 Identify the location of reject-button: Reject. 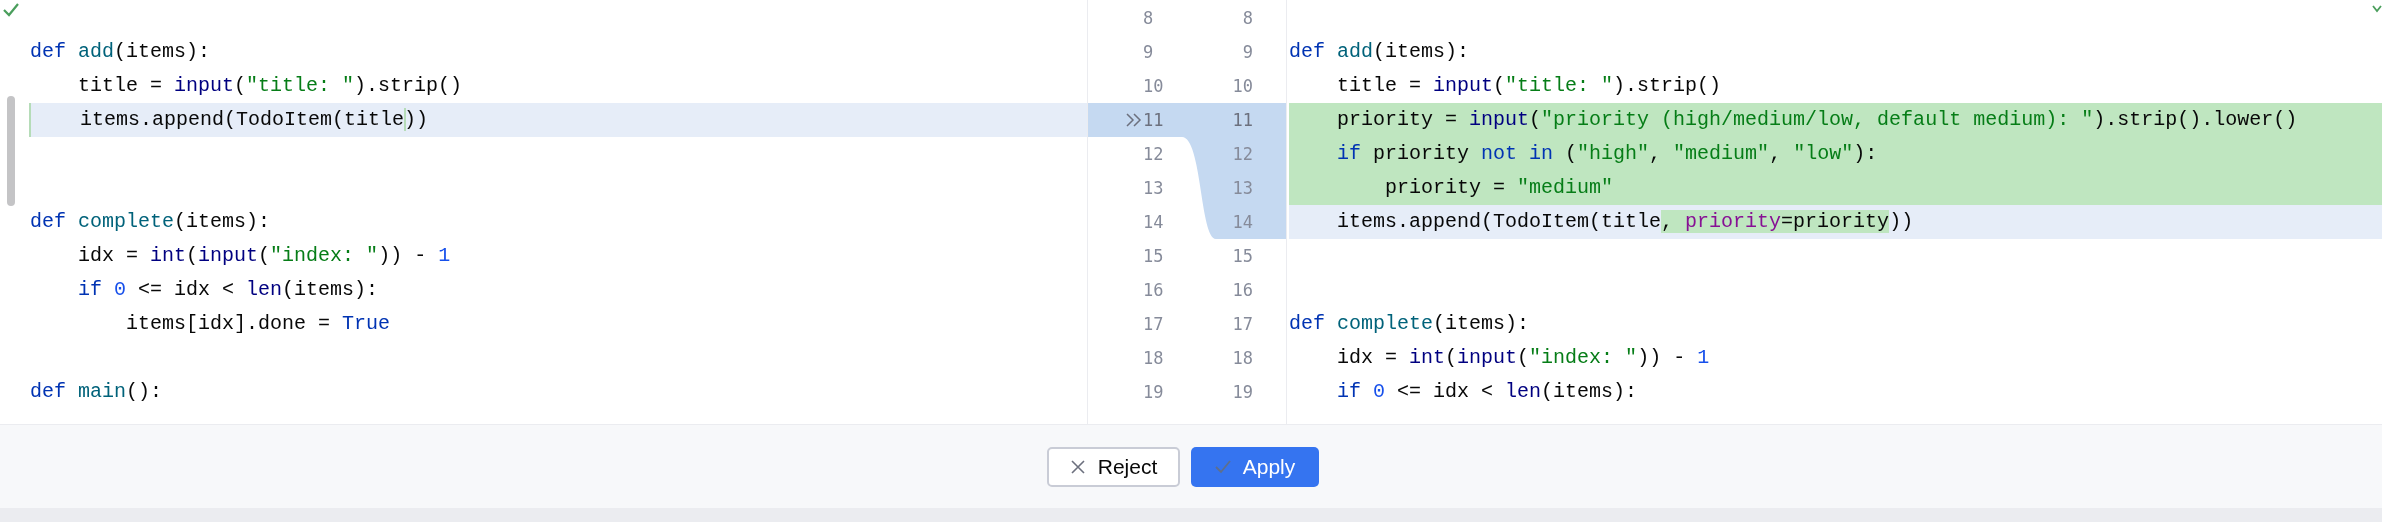
(1113, 466).